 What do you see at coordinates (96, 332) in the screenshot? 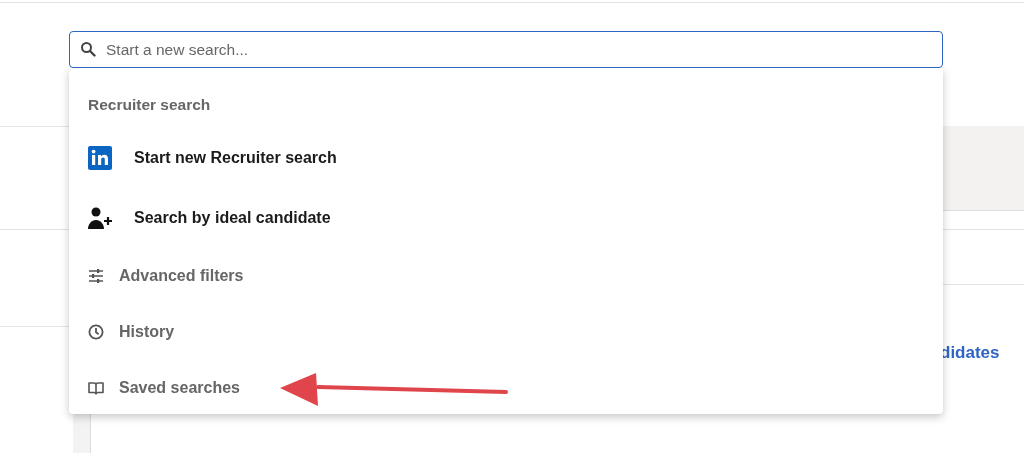
I see `clock-icon` at bounding box center [96, 332].